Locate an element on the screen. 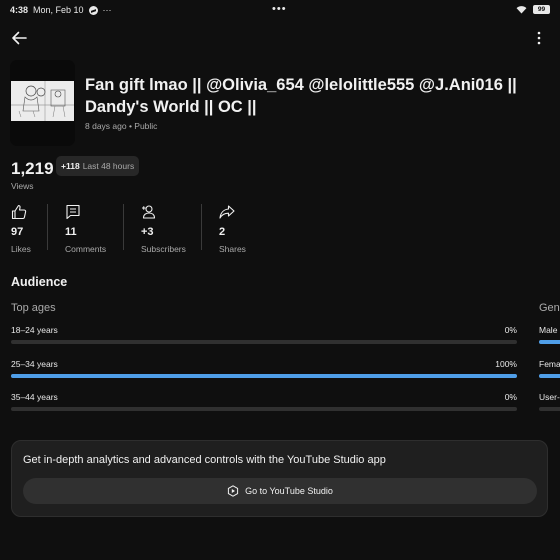 This screenshot has height=560, width=560. battery-icon: 99 is located at coordinates (541, 9).